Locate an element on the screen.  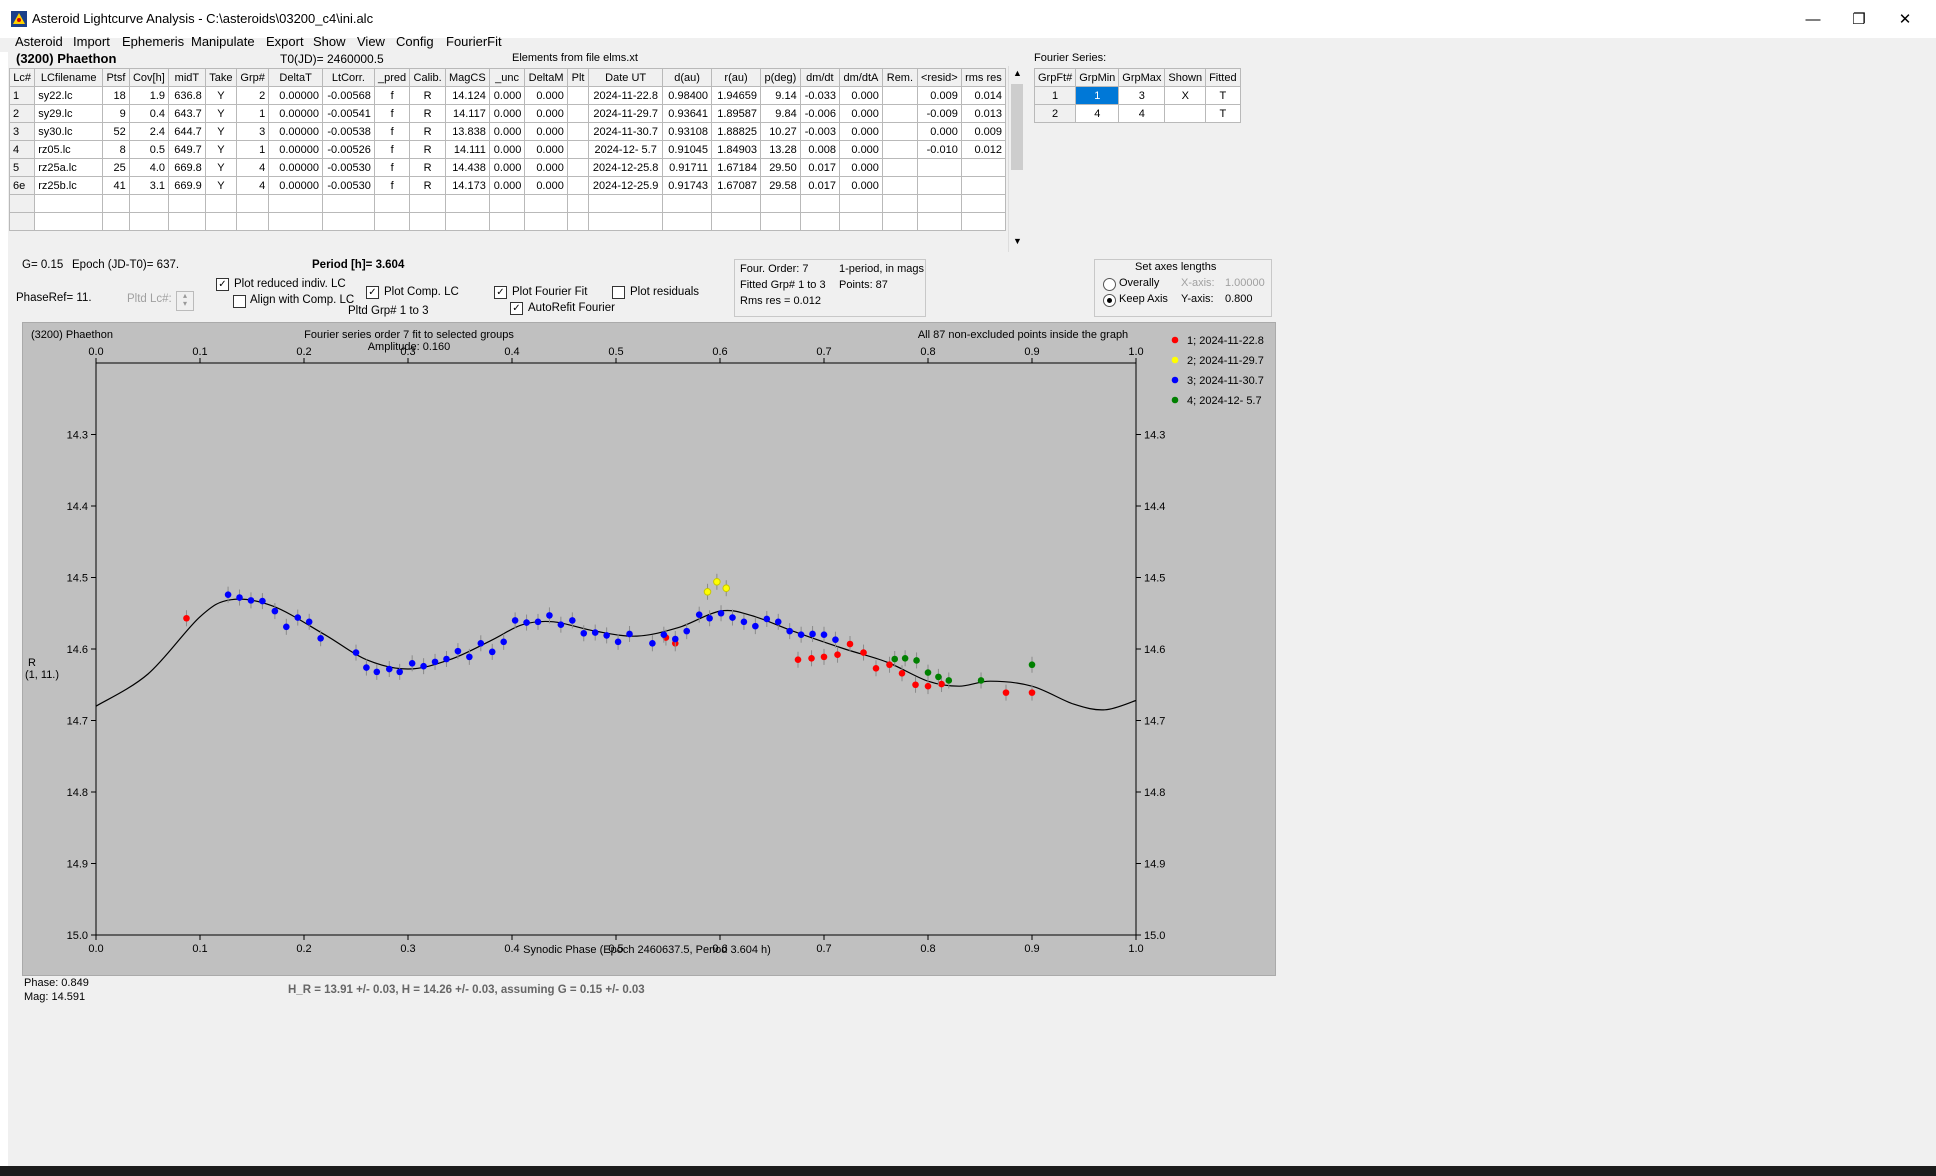
fourier-column-header: Fitted is located at coordinates (1223, 77).